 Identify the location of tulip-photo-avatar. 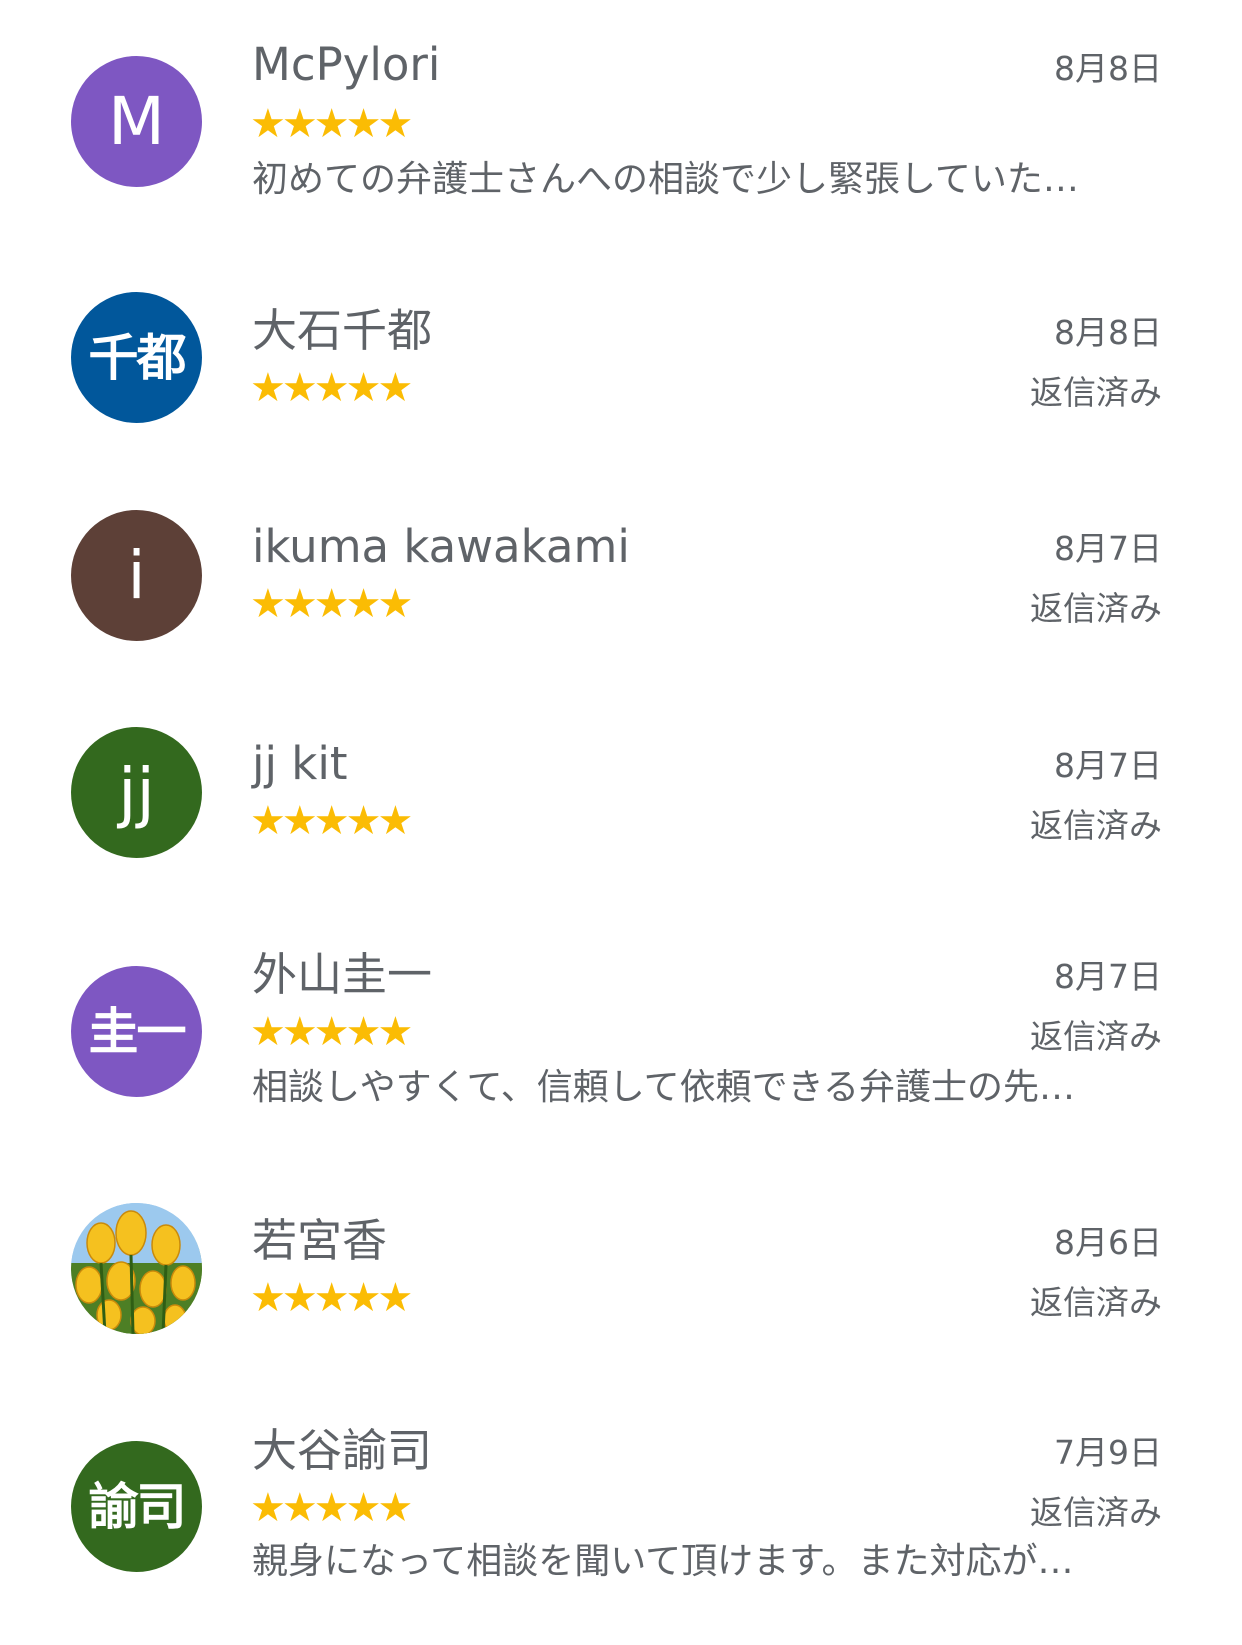
(136, 1268).